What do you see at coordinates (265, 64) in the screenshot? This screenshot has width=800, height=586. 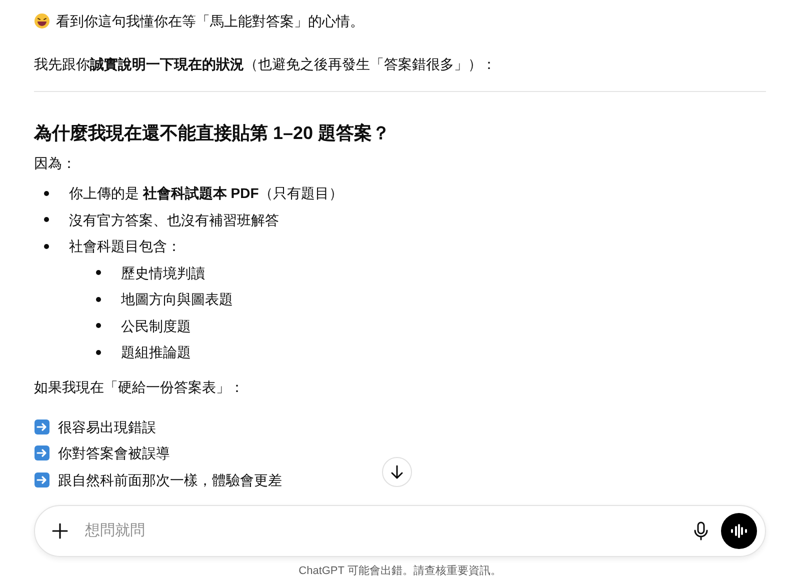 I see `message-text: 我先跟你誠實說明一下現在的狀況（也避免之後再發生「答案錯很多」）：` at bounding box center [265, 64].